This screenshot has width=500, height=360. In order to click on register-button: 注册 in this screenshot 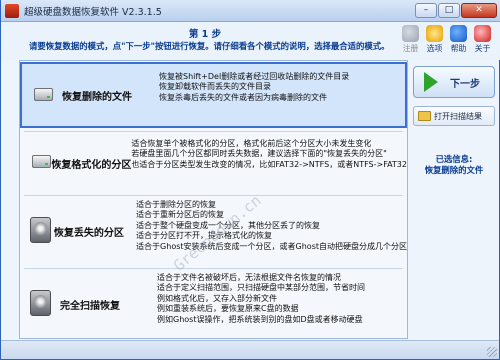, I will do `click(410, 39)`.